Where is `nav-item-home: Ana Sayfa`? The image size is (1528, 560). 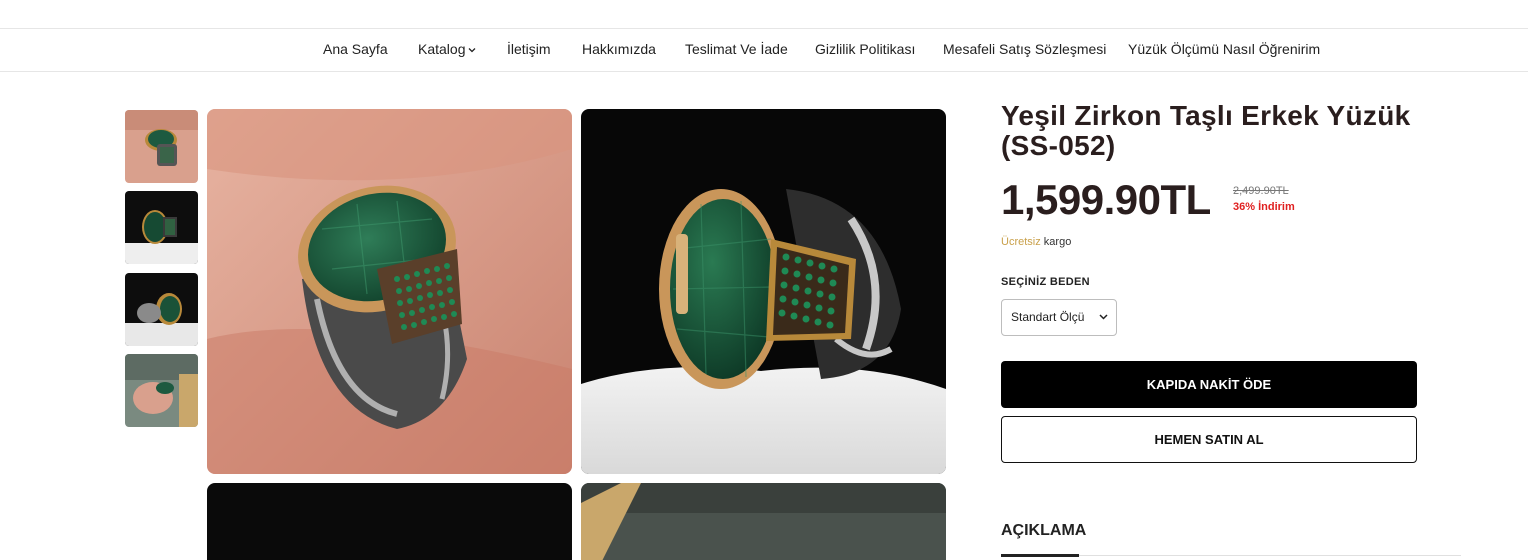
nav-item-home: Ana Sayfa is located at coordinates (355, 49).